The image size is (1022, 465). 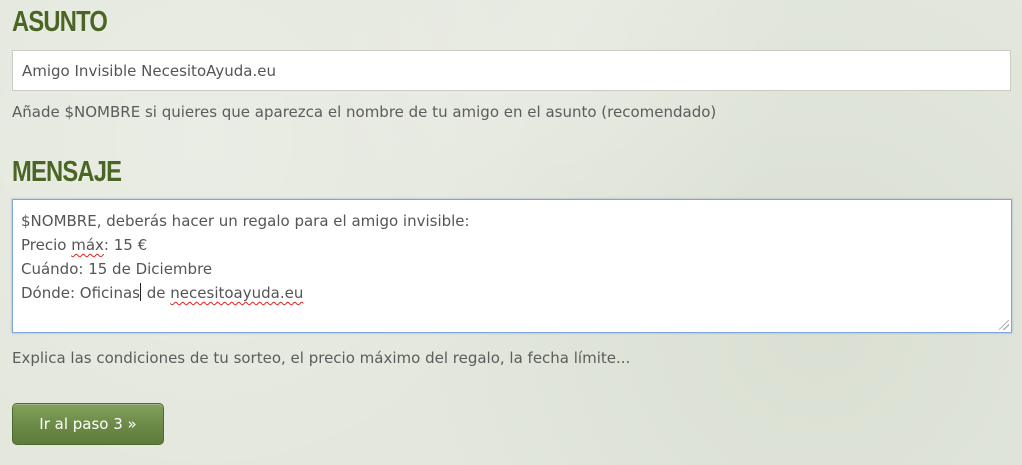 What do you see at coordinates (88, 424) in the screenshot?
I see `next-step-button: Ir al paso 3 »` at bounding box center [88, 424].